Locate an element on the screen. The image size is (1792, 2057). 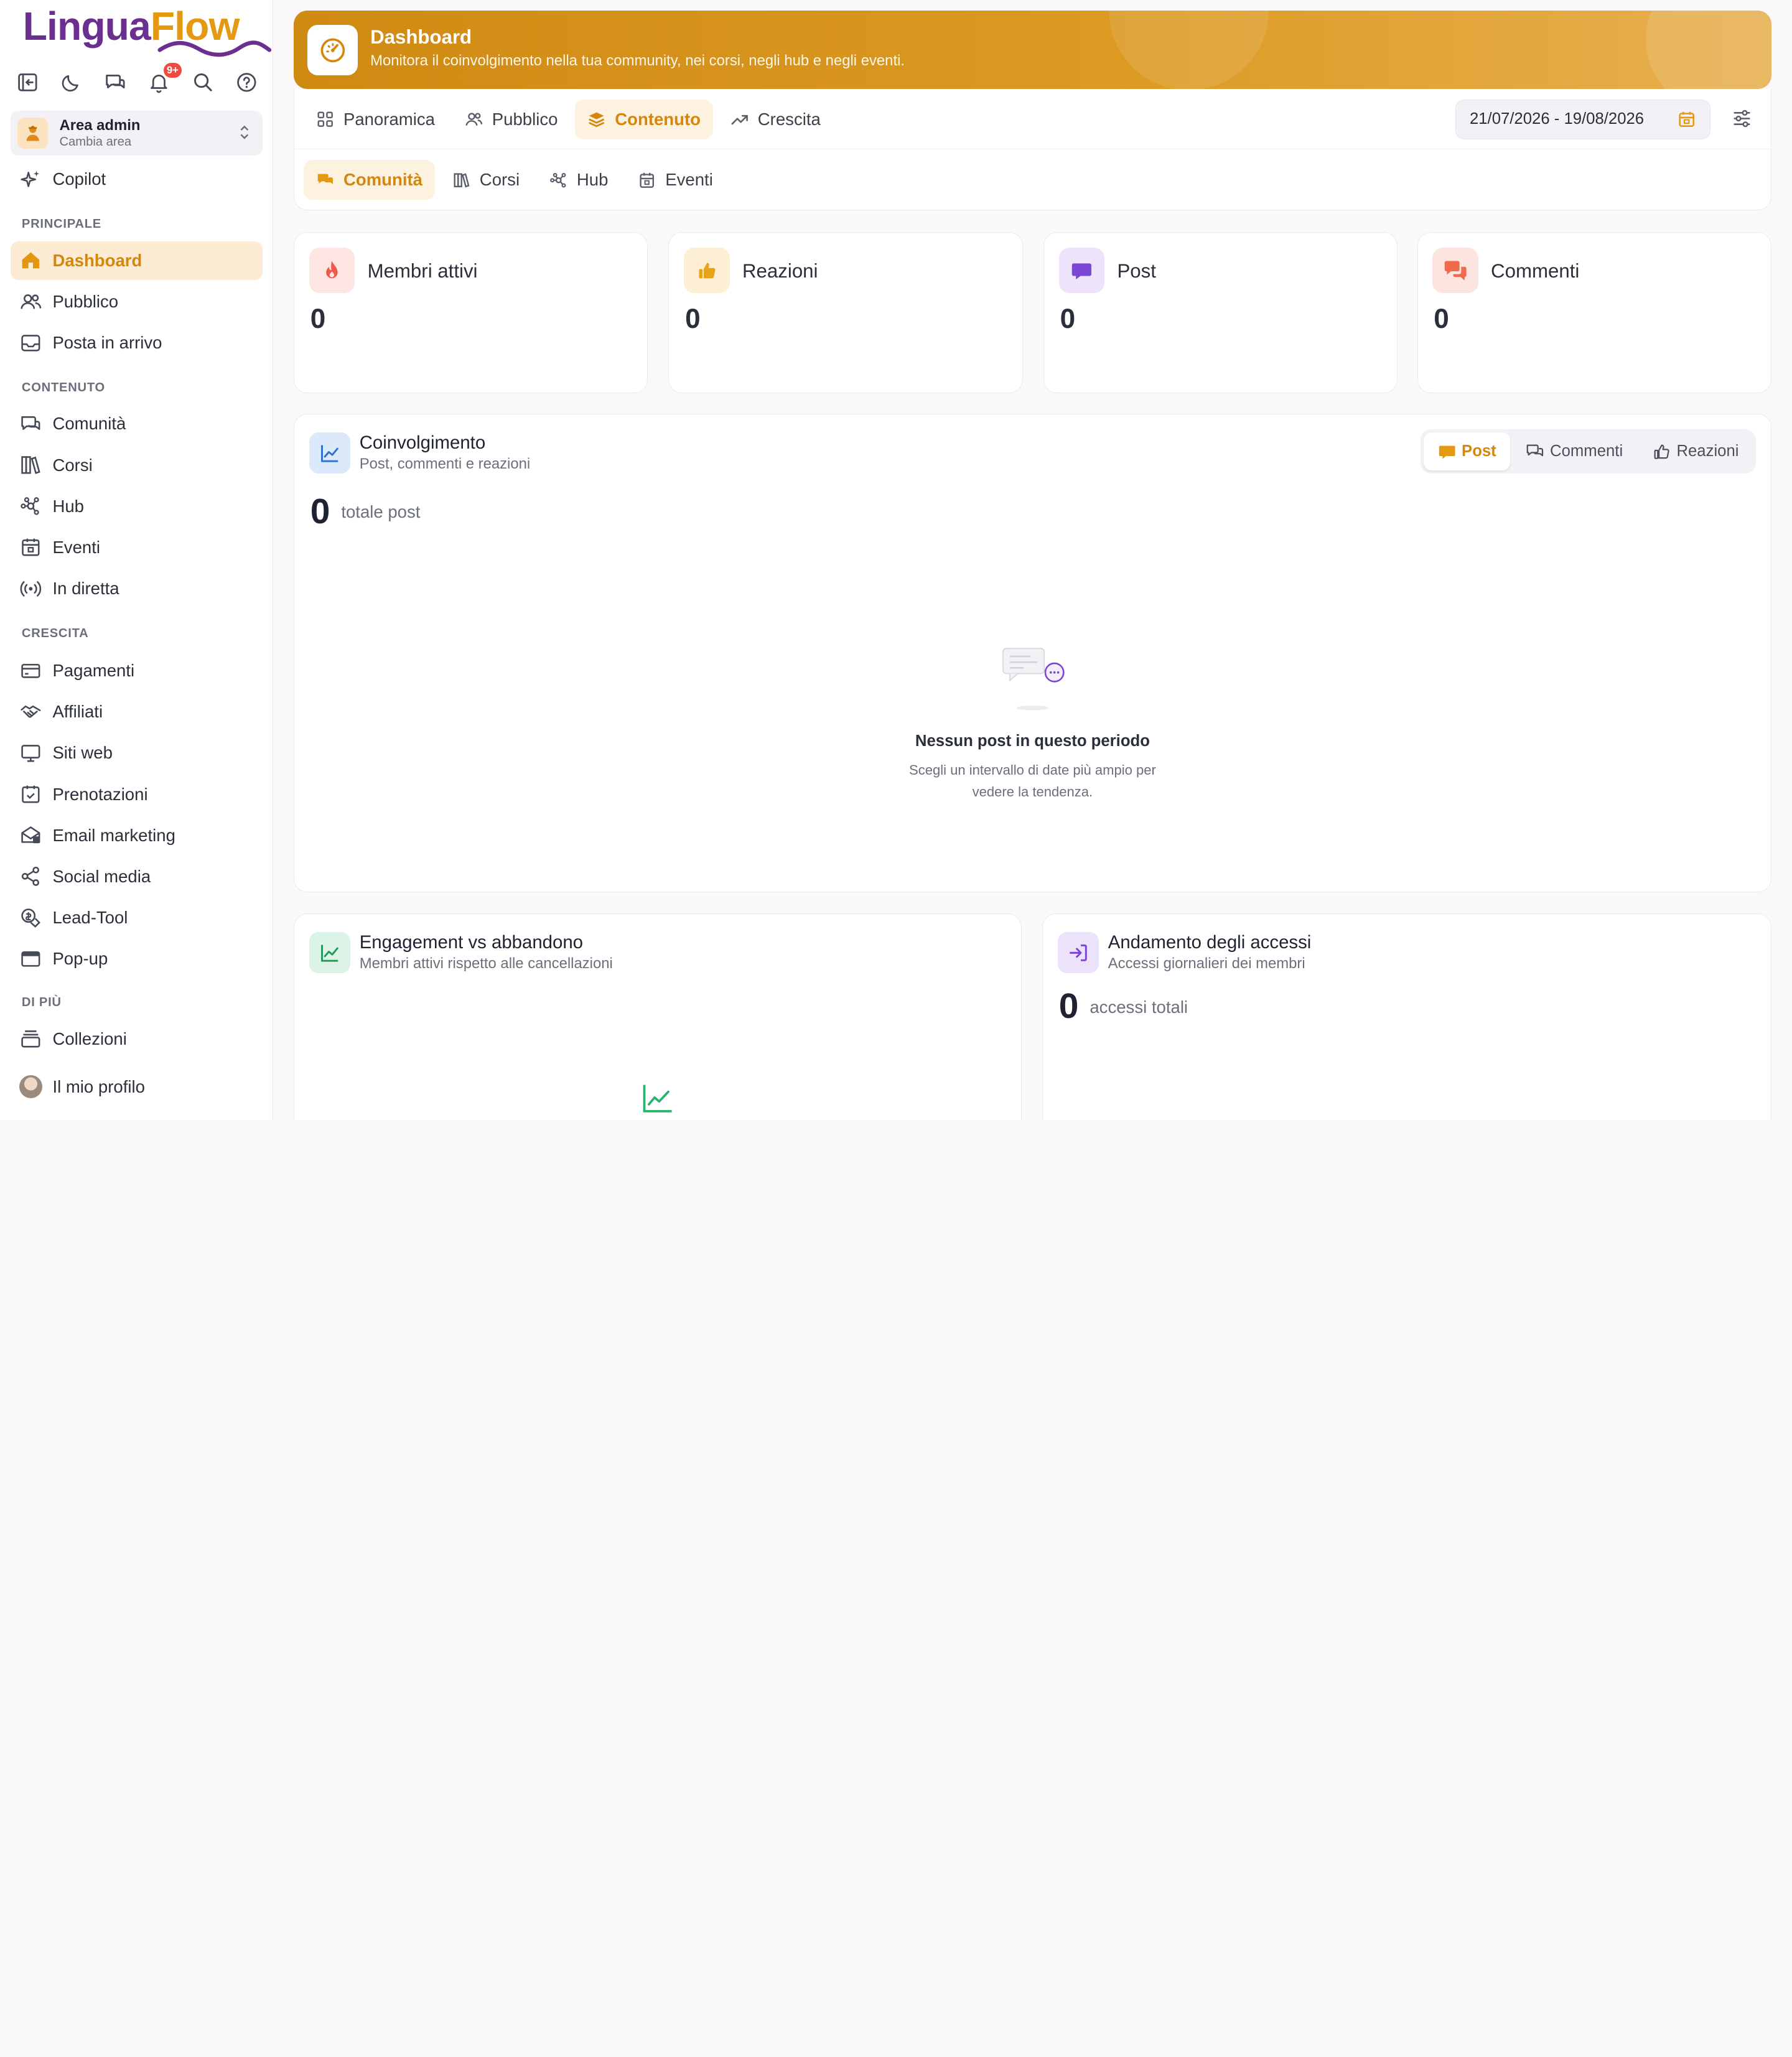
sidebar-item-lead-tool: Lead-Tool is located at coordinates (137, 917).